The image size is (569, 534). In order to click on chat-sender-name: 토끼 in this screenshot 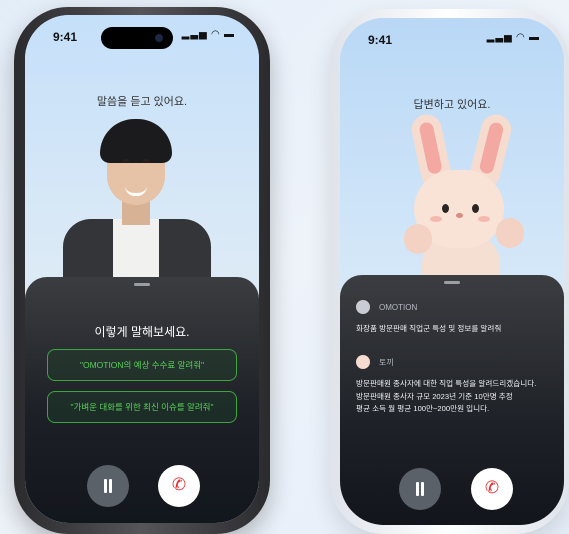, I will do `click(386, 362)`.